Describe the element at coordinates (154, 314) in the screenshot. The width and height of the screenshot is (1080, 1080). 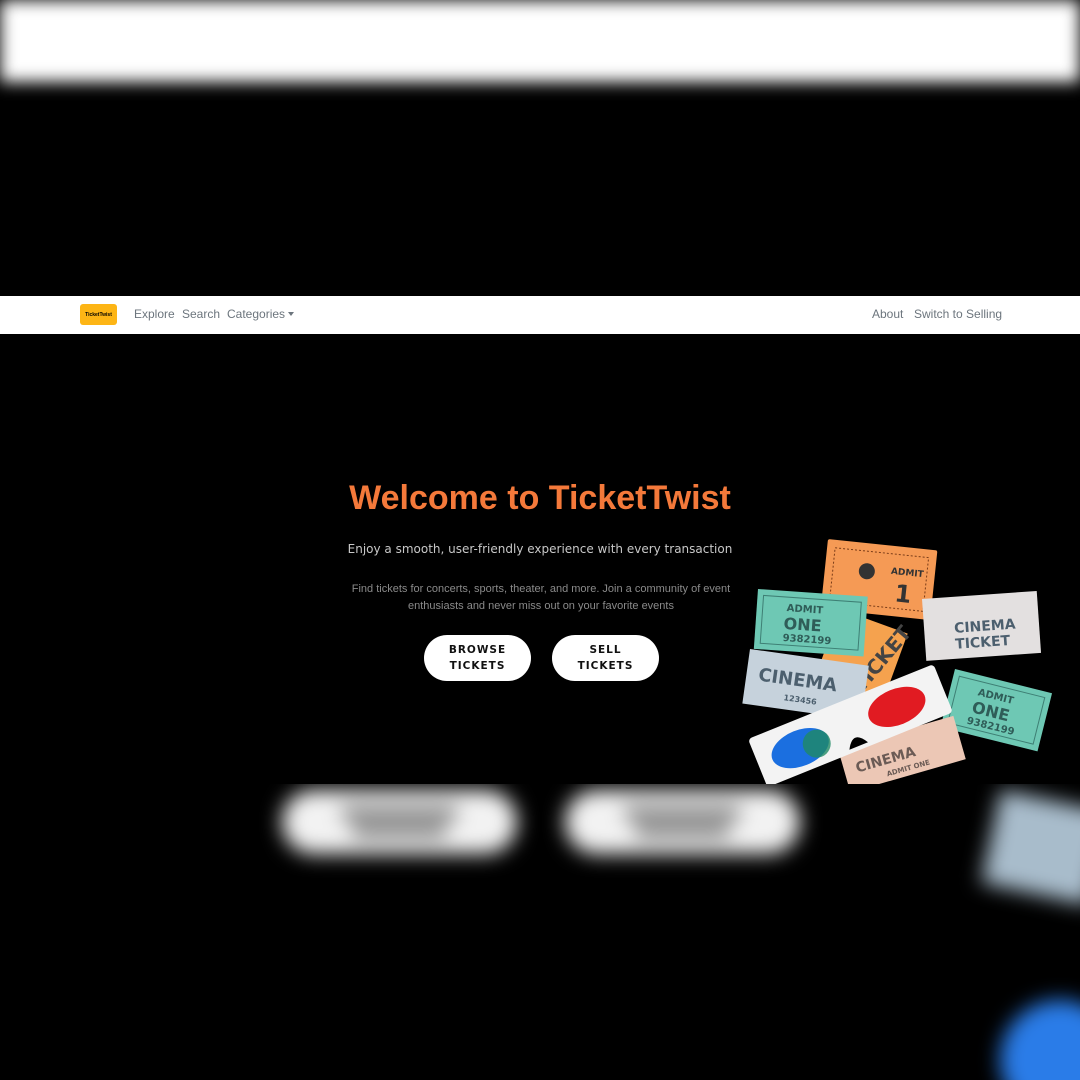
I see `nav-explore: Explore` at that location.